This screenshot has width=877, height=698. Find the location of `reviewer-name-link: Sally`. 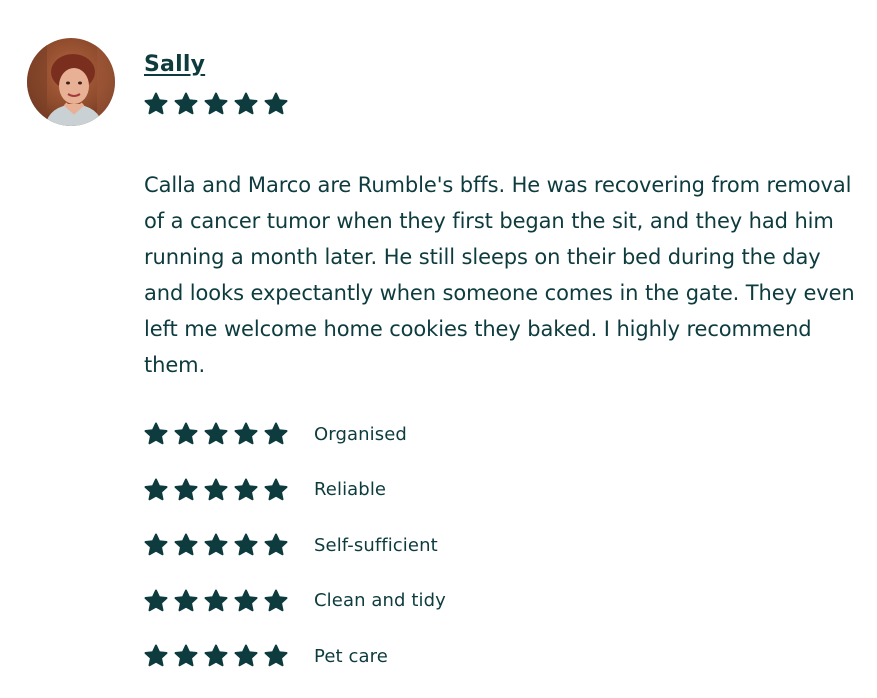

reviewer-name-link: Sally is located at coordinates (174, 64).